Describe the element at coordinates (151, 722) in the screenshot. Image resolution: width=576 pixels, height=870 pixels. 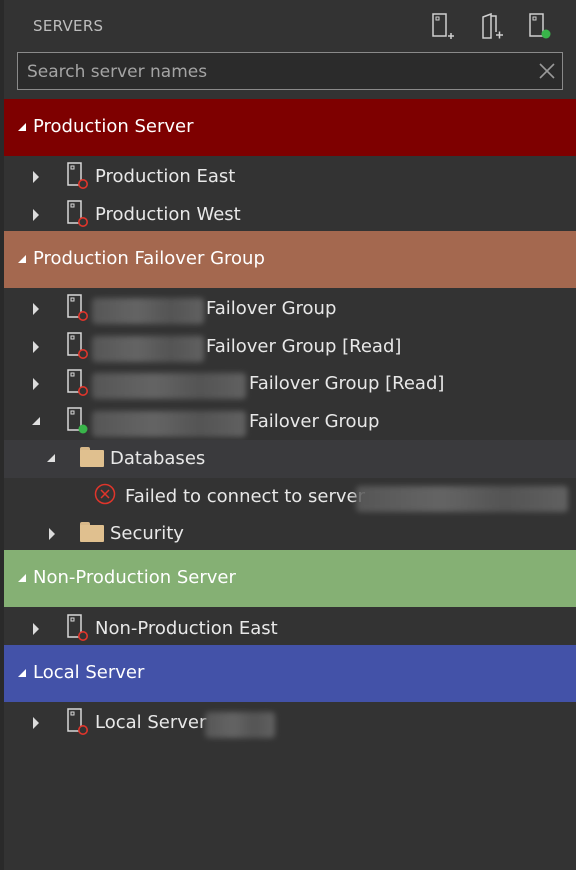
I see `server-label: Local Server` at that location.